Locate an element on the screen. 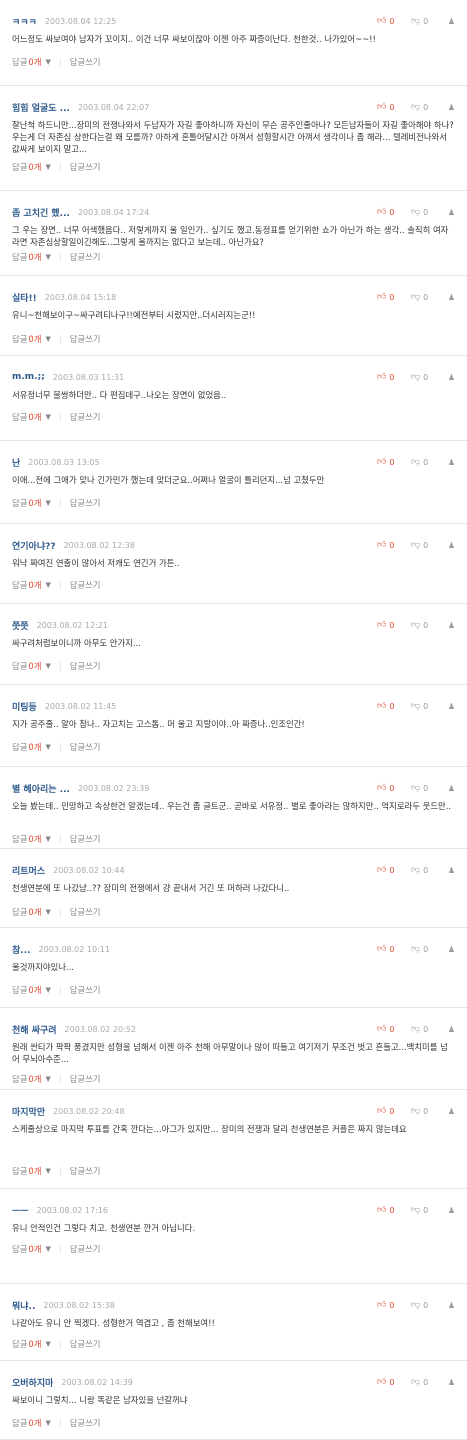 This screenshot has height=1440, width=467. comment-author: ㅋㅋㅋ is located at coordinates (24, 21).